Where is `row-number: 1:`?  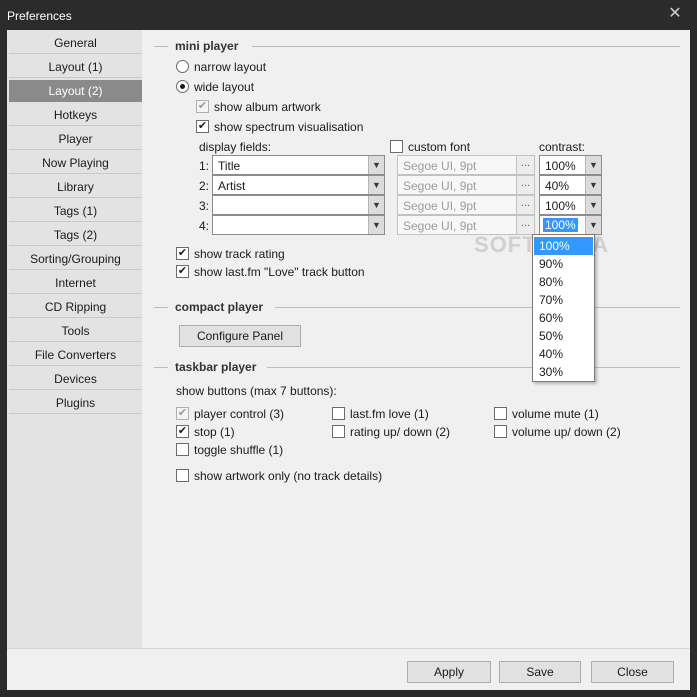 row-number: 1: is located at coordinates (204, 166).